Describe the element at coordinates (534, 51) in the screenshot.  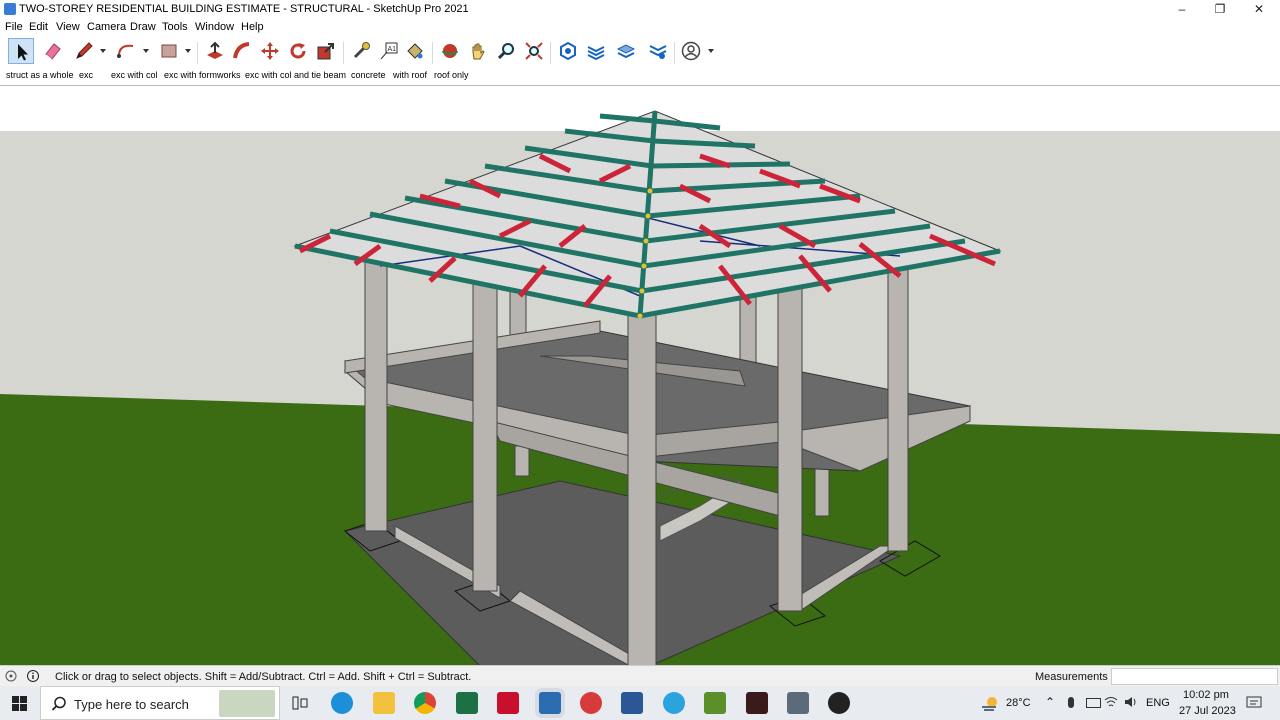
I see `zoom-extents-tool` at that location.